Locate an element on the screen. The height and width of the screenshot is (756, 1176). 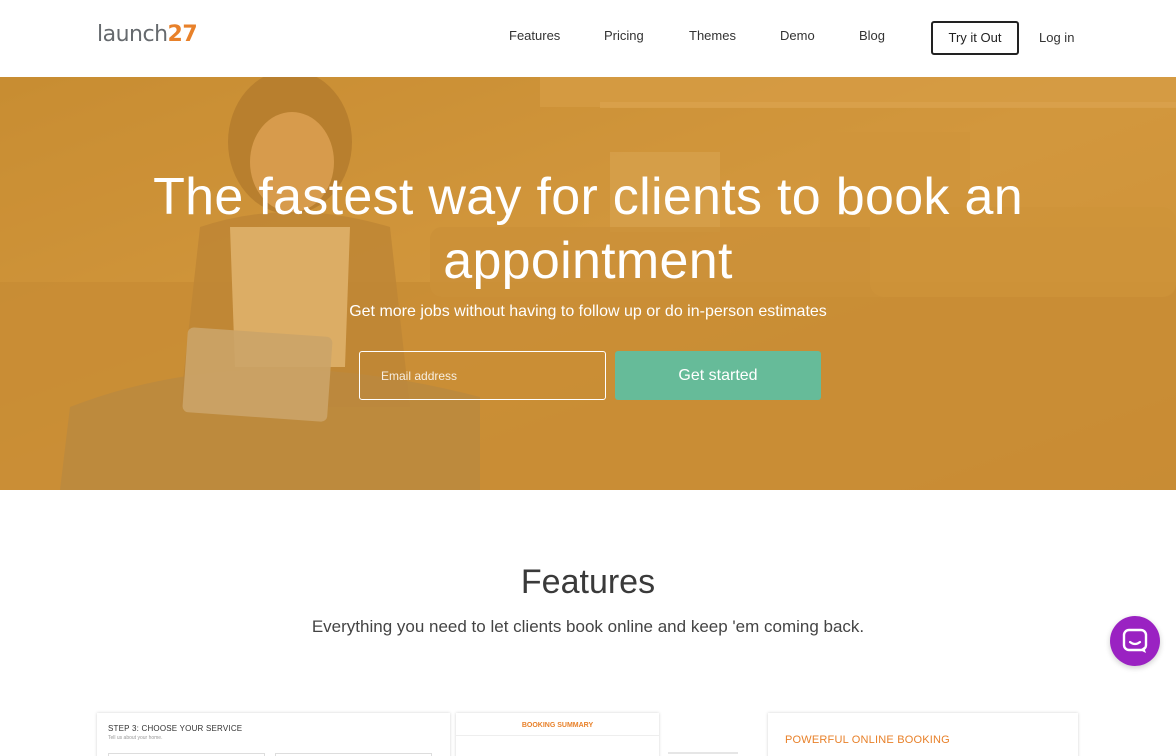
nav-blog: Blog is located at coordinates (872, 35).